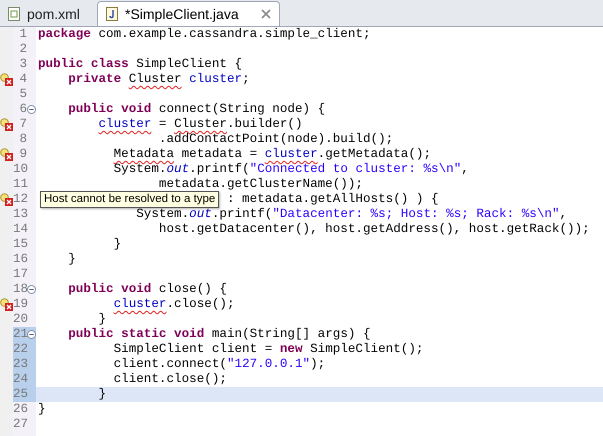  Describe the element at coordinates (220, 364) in the screenshot. I see `code-line: client.connect("127.0.0.1");` at that location.